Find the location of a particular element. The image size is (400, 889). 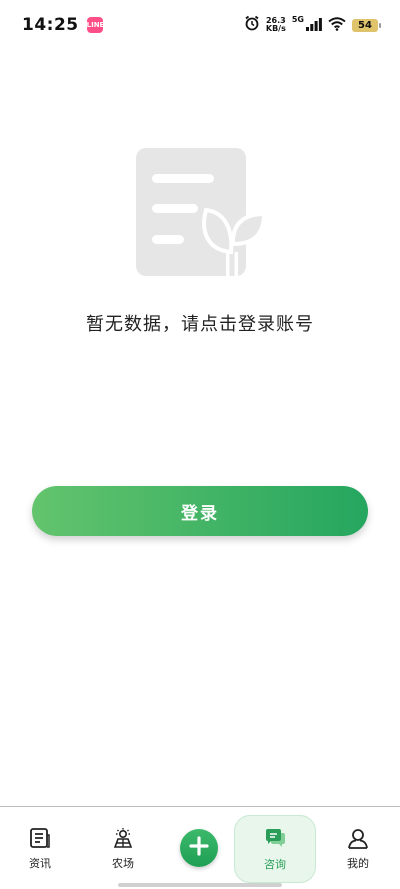

wifi-icon is located at coordinates (337, 25).